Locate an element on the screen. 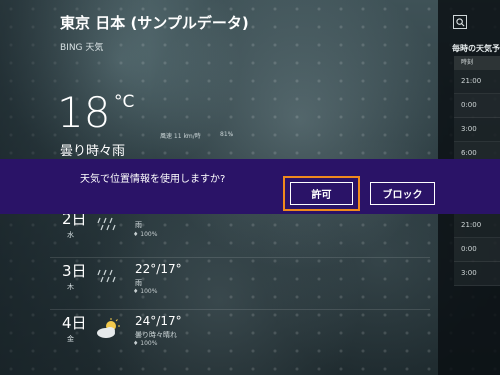 Image resolution: width=500 pixels, height=375 pixels. partly-sunny-icon is located at coordinates (108, 328).